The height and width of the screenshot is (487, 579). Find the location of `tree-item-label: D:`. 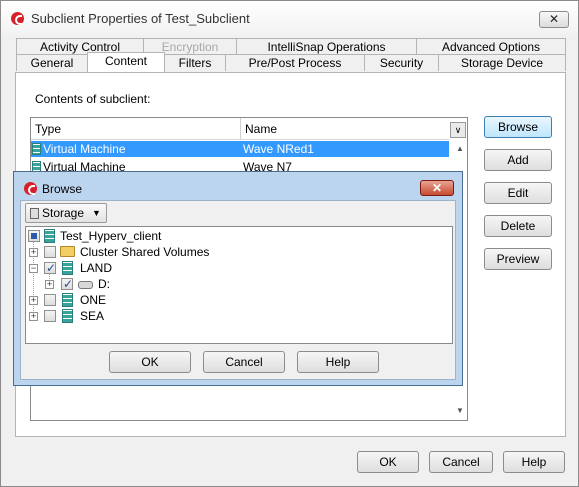

tree-item-label: D: is located at coordinates (104, 284).